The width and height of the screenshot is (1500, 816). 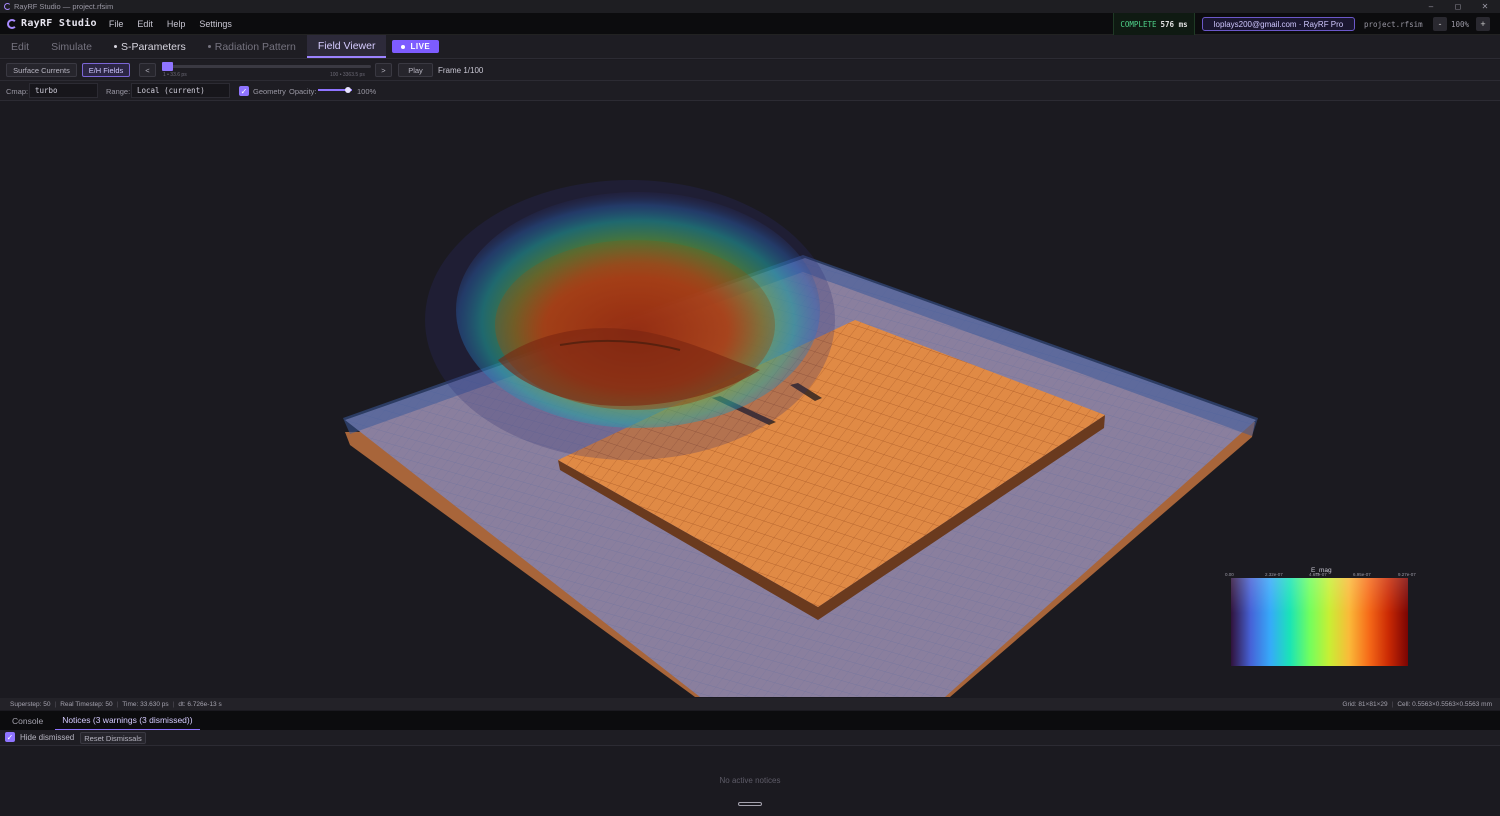 I want to click on range-label: Range:, so click(x=118, y=91).